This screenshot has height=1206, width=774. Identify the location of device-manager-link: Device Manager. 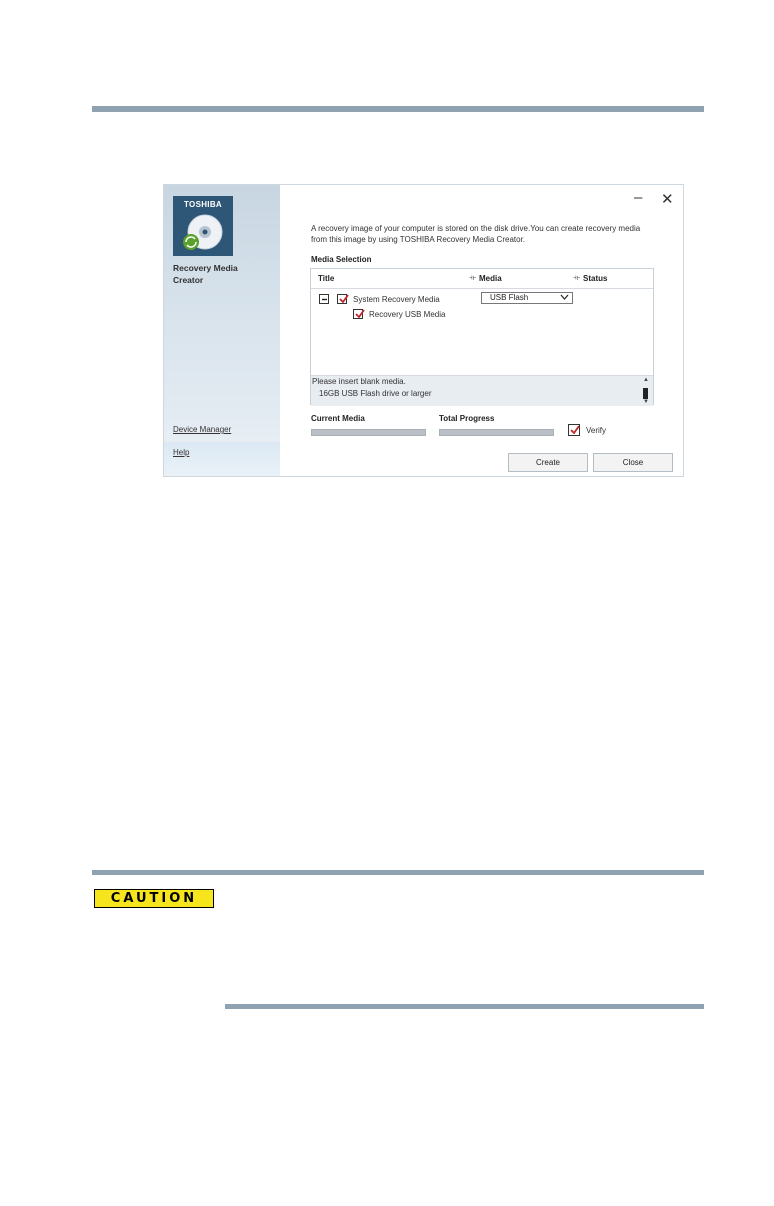
(202, 429).